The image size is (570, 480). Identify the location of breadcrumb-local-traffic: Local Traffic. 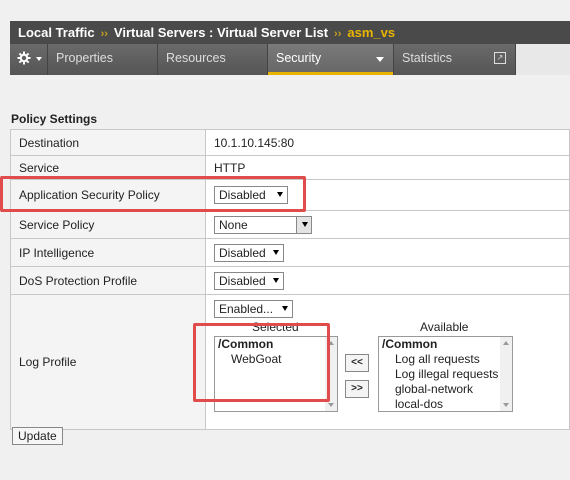
(56, 32).